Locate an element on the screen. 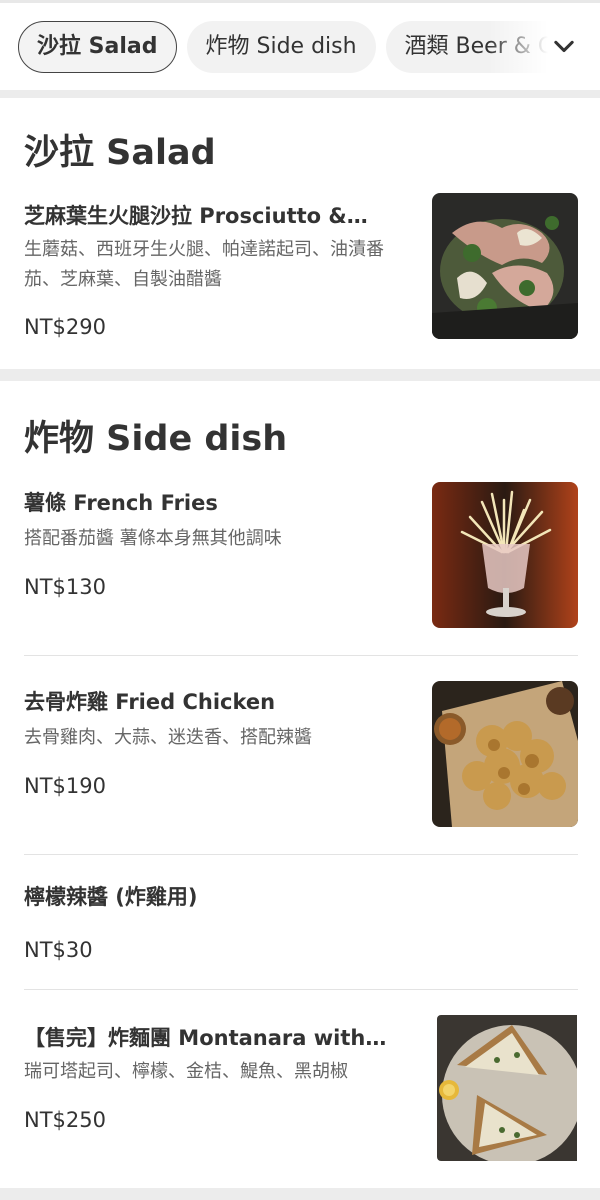 The height and width of the screenshot is (1200, 600). tab-salad: 沙拉 Salad is located at coordinates (97, 47).